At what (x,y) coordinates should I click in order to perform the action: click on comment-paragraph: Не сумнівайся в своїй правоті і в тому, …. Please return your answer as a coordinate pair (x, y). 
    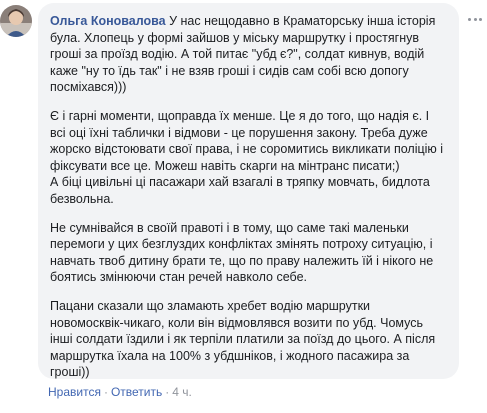
    Looking at the image, I should click on (242, 252).